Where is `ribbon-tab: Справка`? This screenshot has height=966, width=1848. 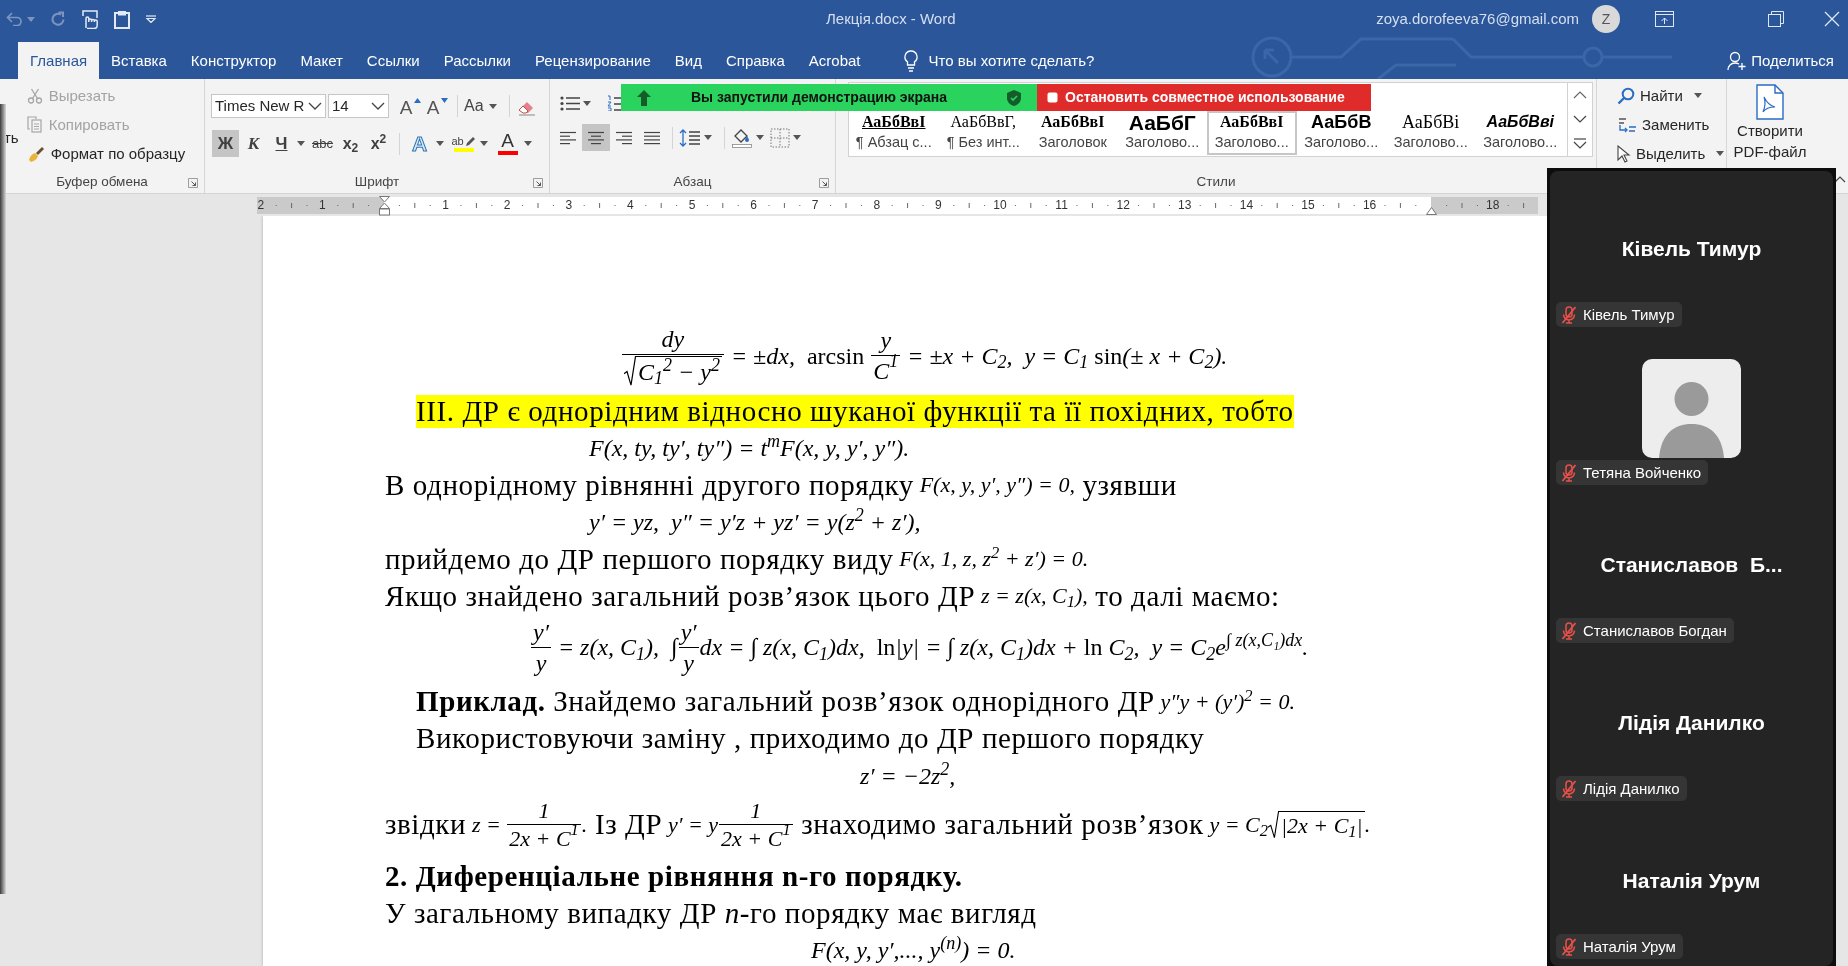
ribbon-tab: Справка is located at coordinates (755, 60).